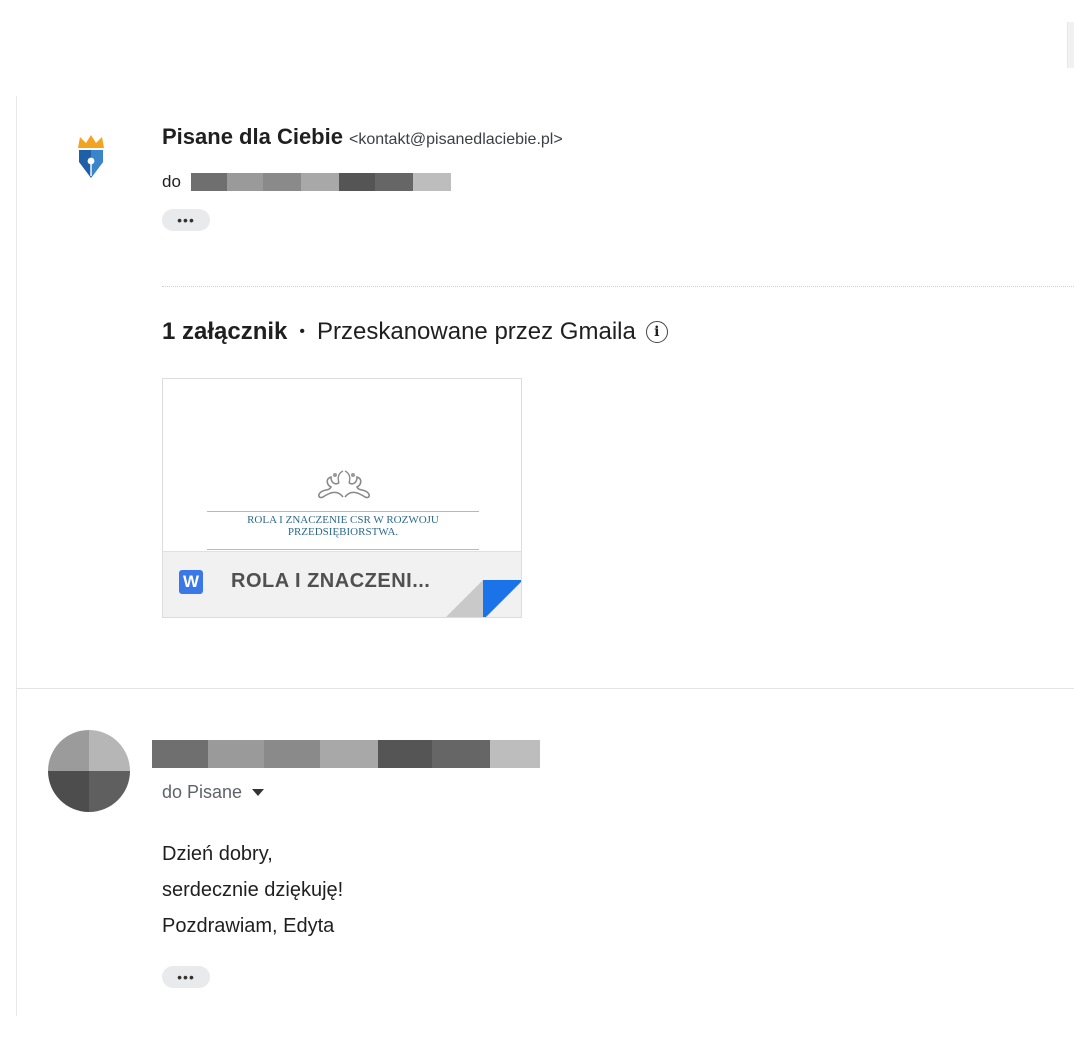 This screenshot has width=1074, height=1052. I want to click on info-icon: i, so click(656, 332).